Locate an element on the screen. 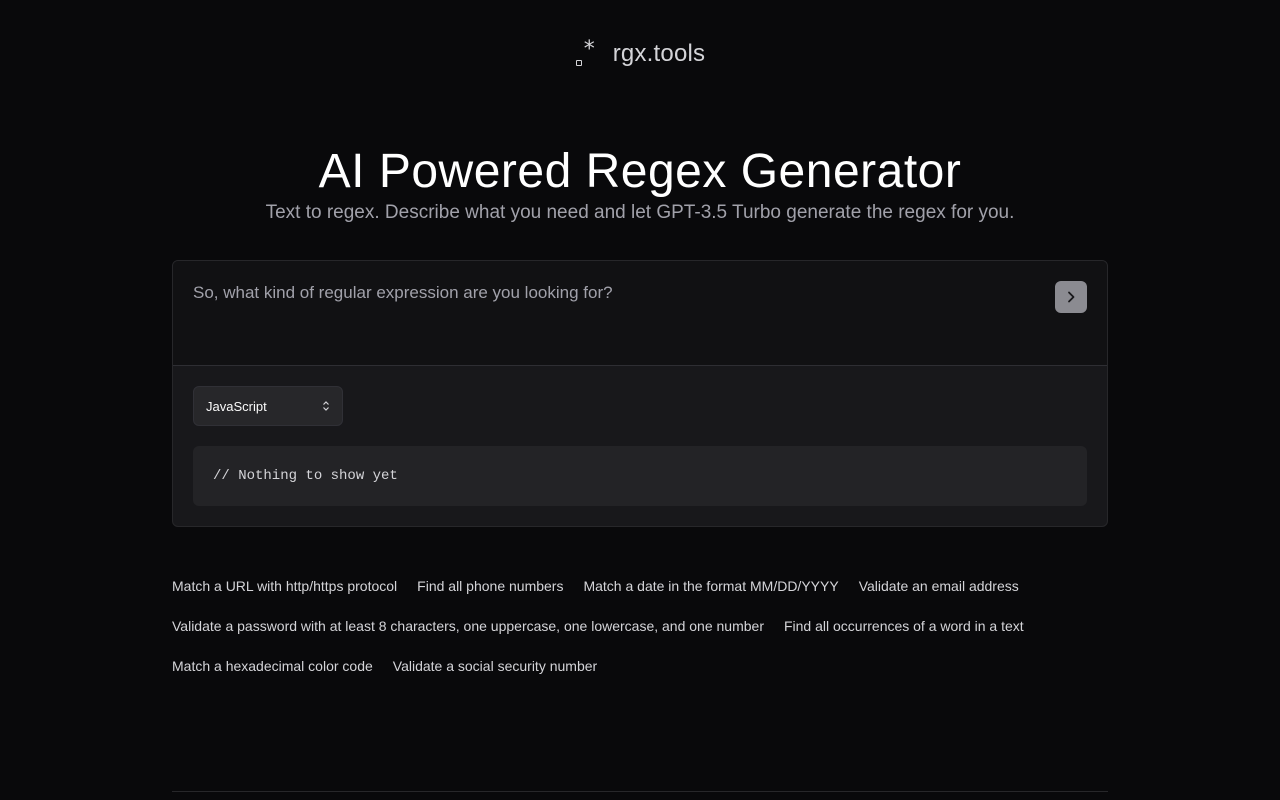 The width and height of the screenshot is (1280, 800). chevron-right-icon is located at coordinates (1071, 297).